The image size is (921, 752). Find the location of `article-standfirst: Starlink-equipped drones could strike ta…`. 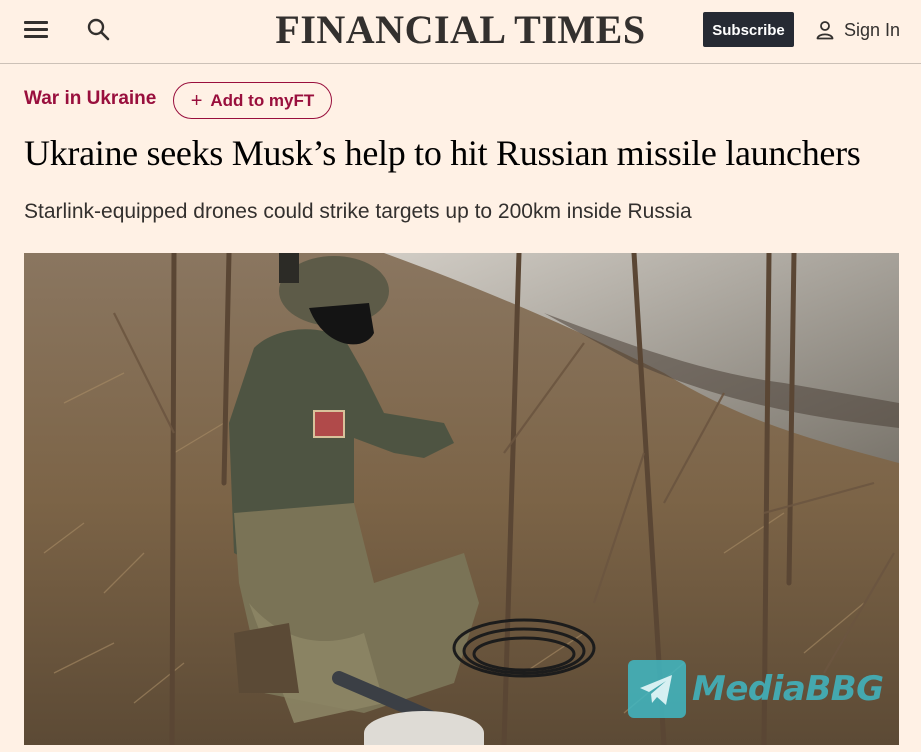

article-standfirst: Starlink-equipped drones could strike ta… is located at coordinates (358, 211).